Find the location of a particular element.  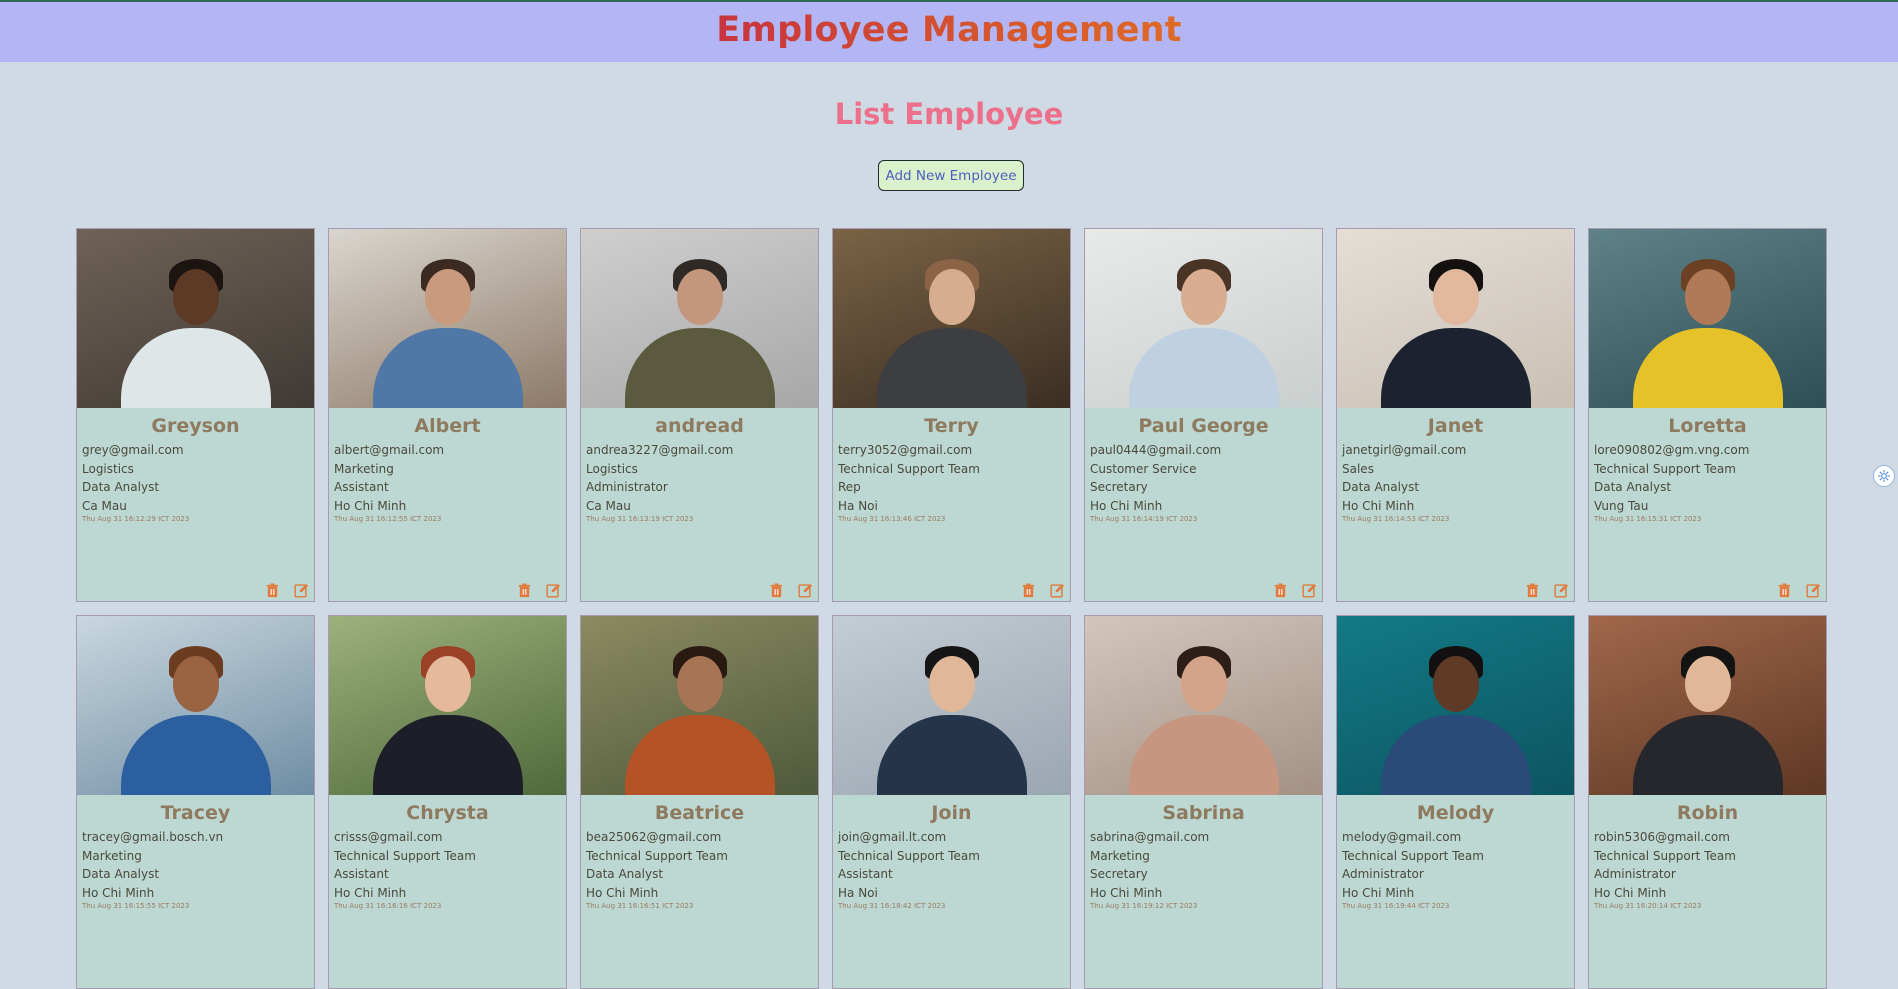

settings-icon is located at coordinates (1884, 476).